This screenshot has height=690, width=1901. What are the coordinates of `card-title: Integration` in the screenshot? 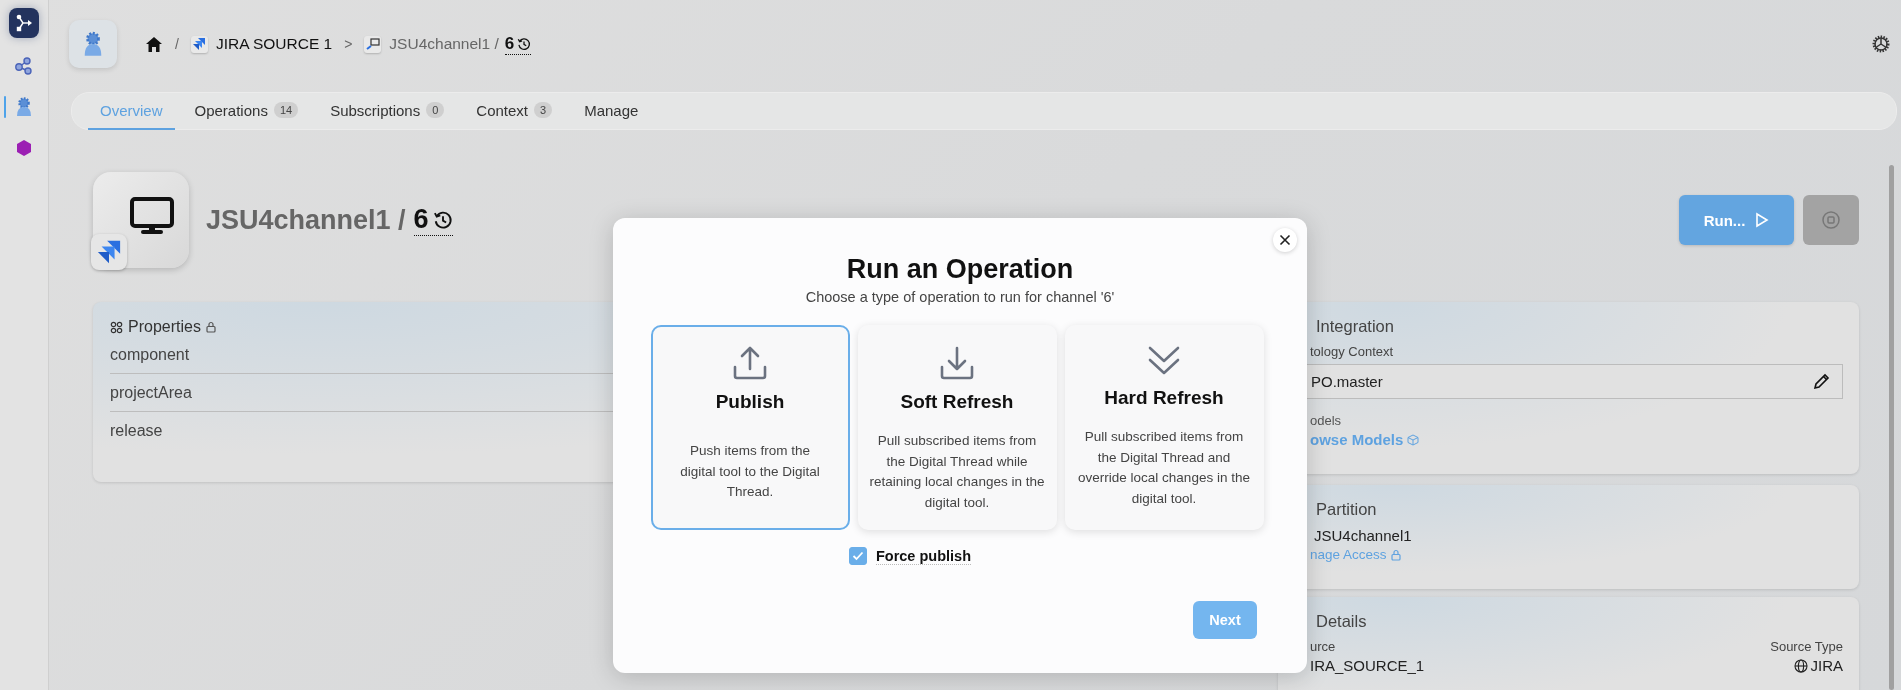 It's located at (1355, 326).